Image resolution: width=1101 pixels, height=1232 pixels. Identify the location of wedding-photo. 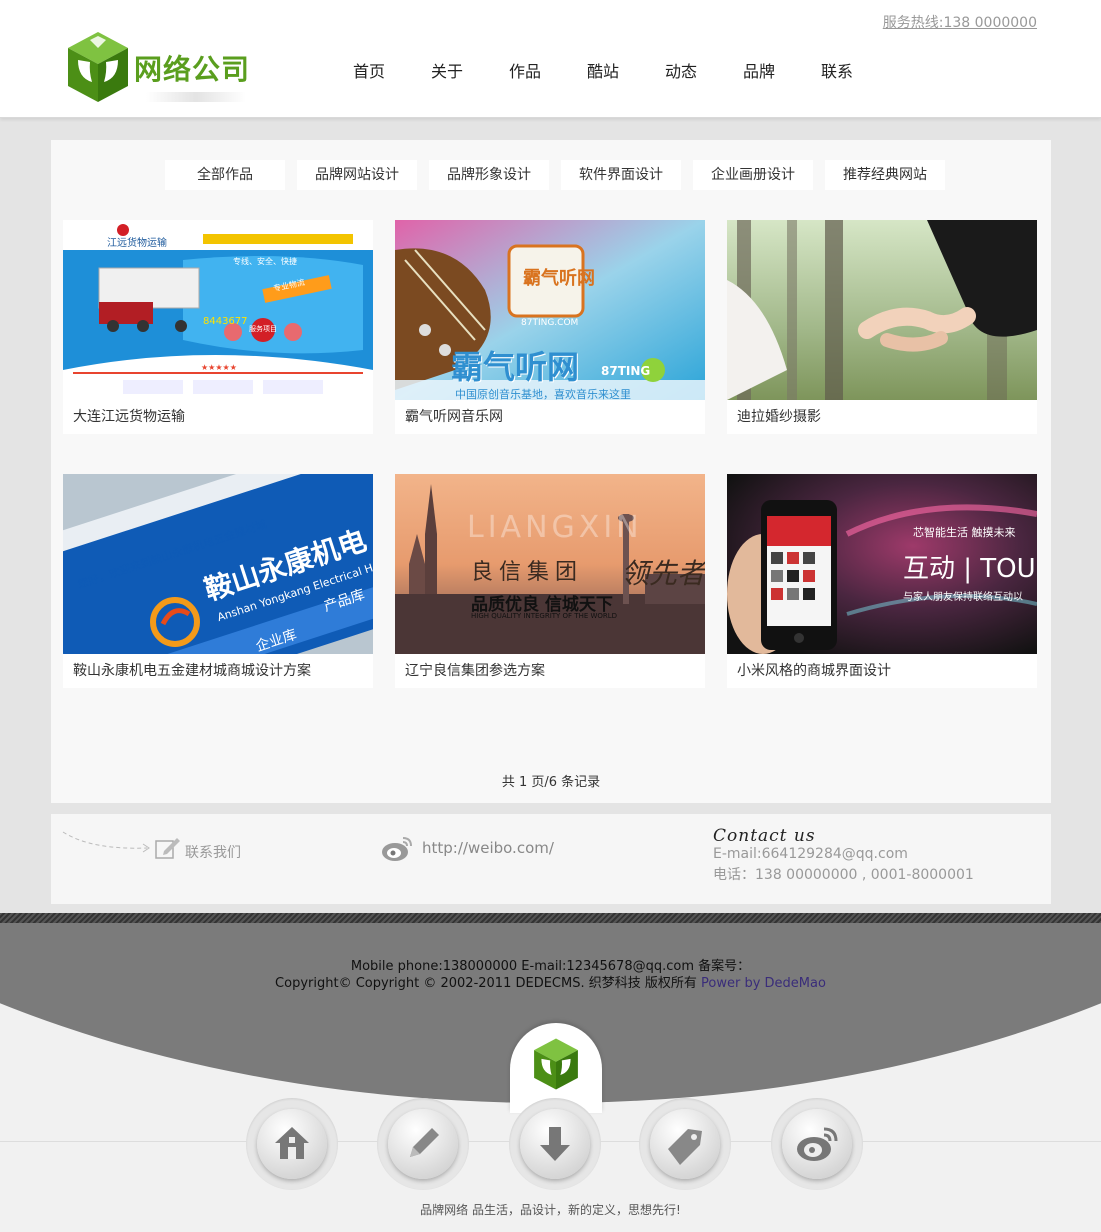
(882, 310).